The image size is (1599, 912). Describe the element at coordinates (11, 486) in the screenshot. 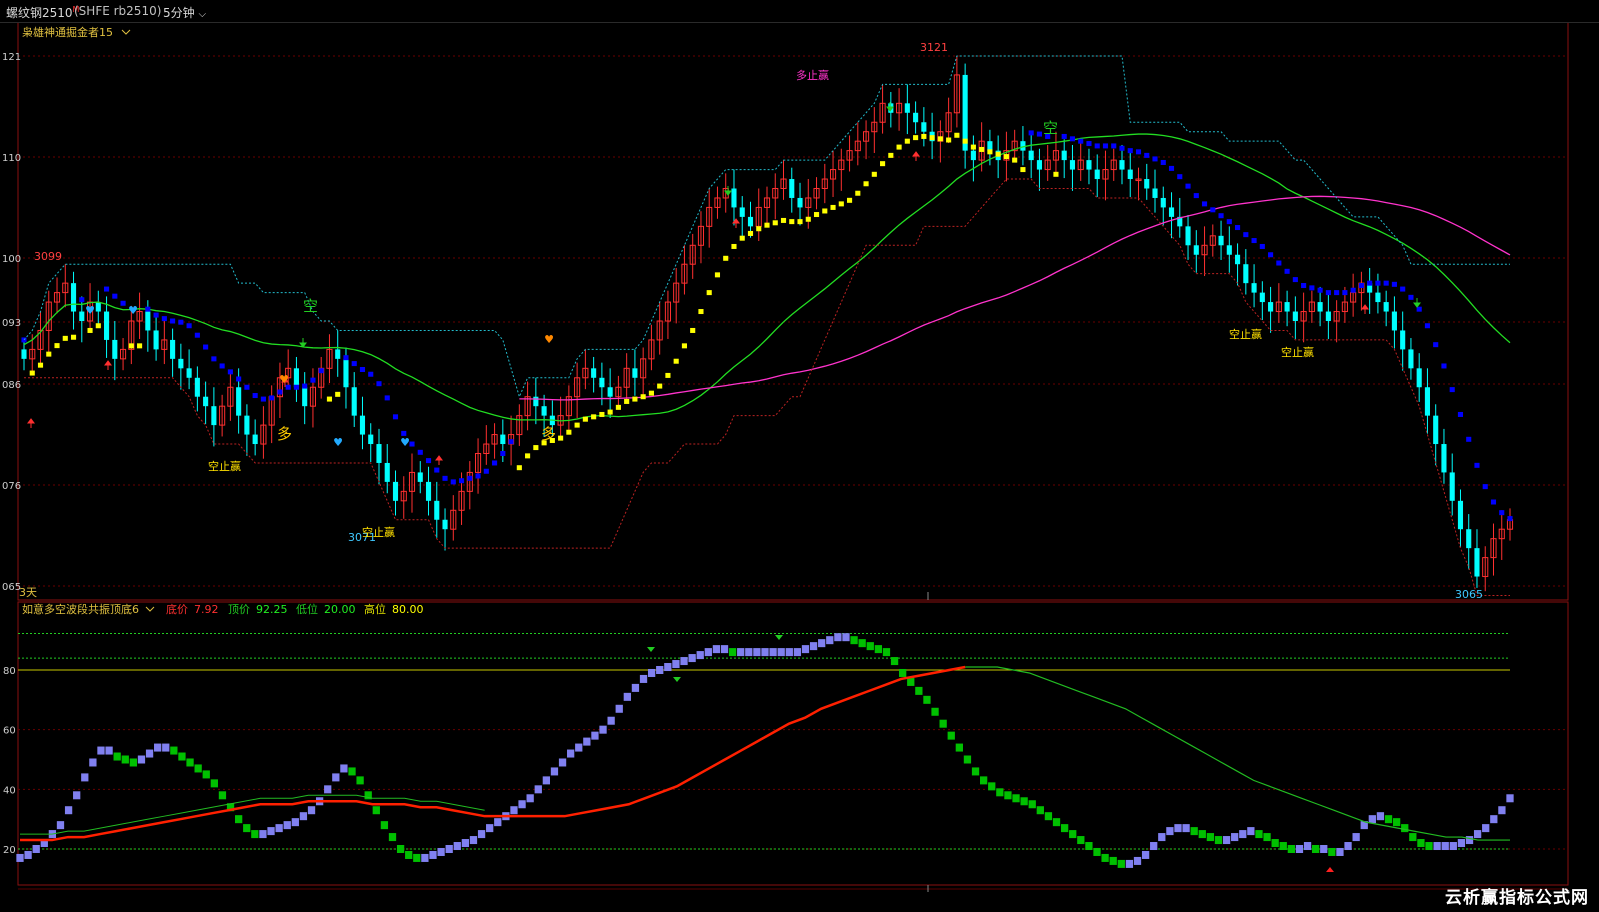

I see `main-y-tick: 076` at that location.